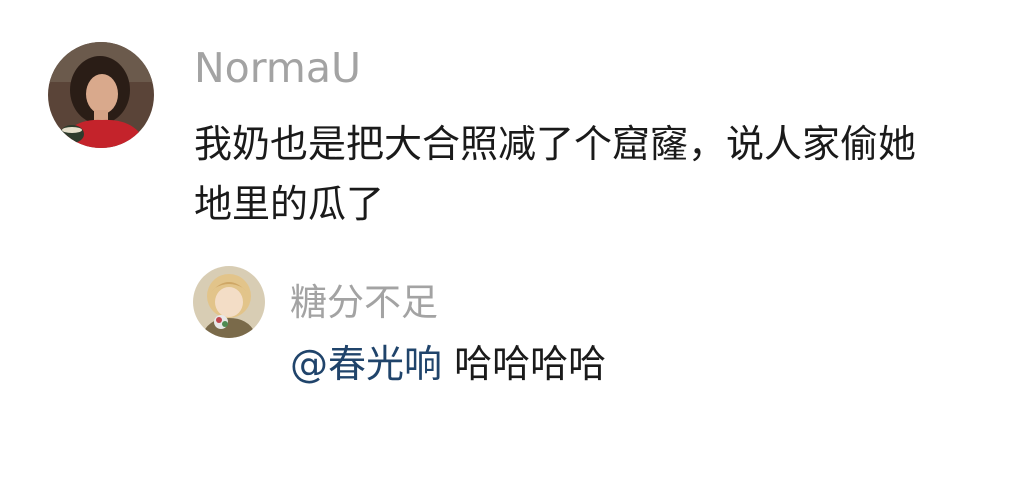  What do you see at coordinates (555, 144) in the screenshot?
I see `comment-text-line: 我奶也是把大合照减了个窟窿，说人家偷她` at bounding box center [555, 144].